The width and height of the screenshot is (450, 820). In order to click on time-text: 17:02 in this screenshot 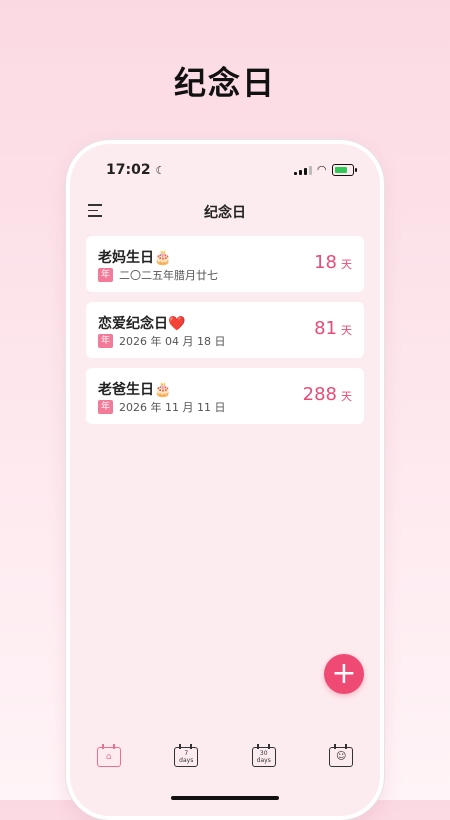, I will do `click(128, 170)`.